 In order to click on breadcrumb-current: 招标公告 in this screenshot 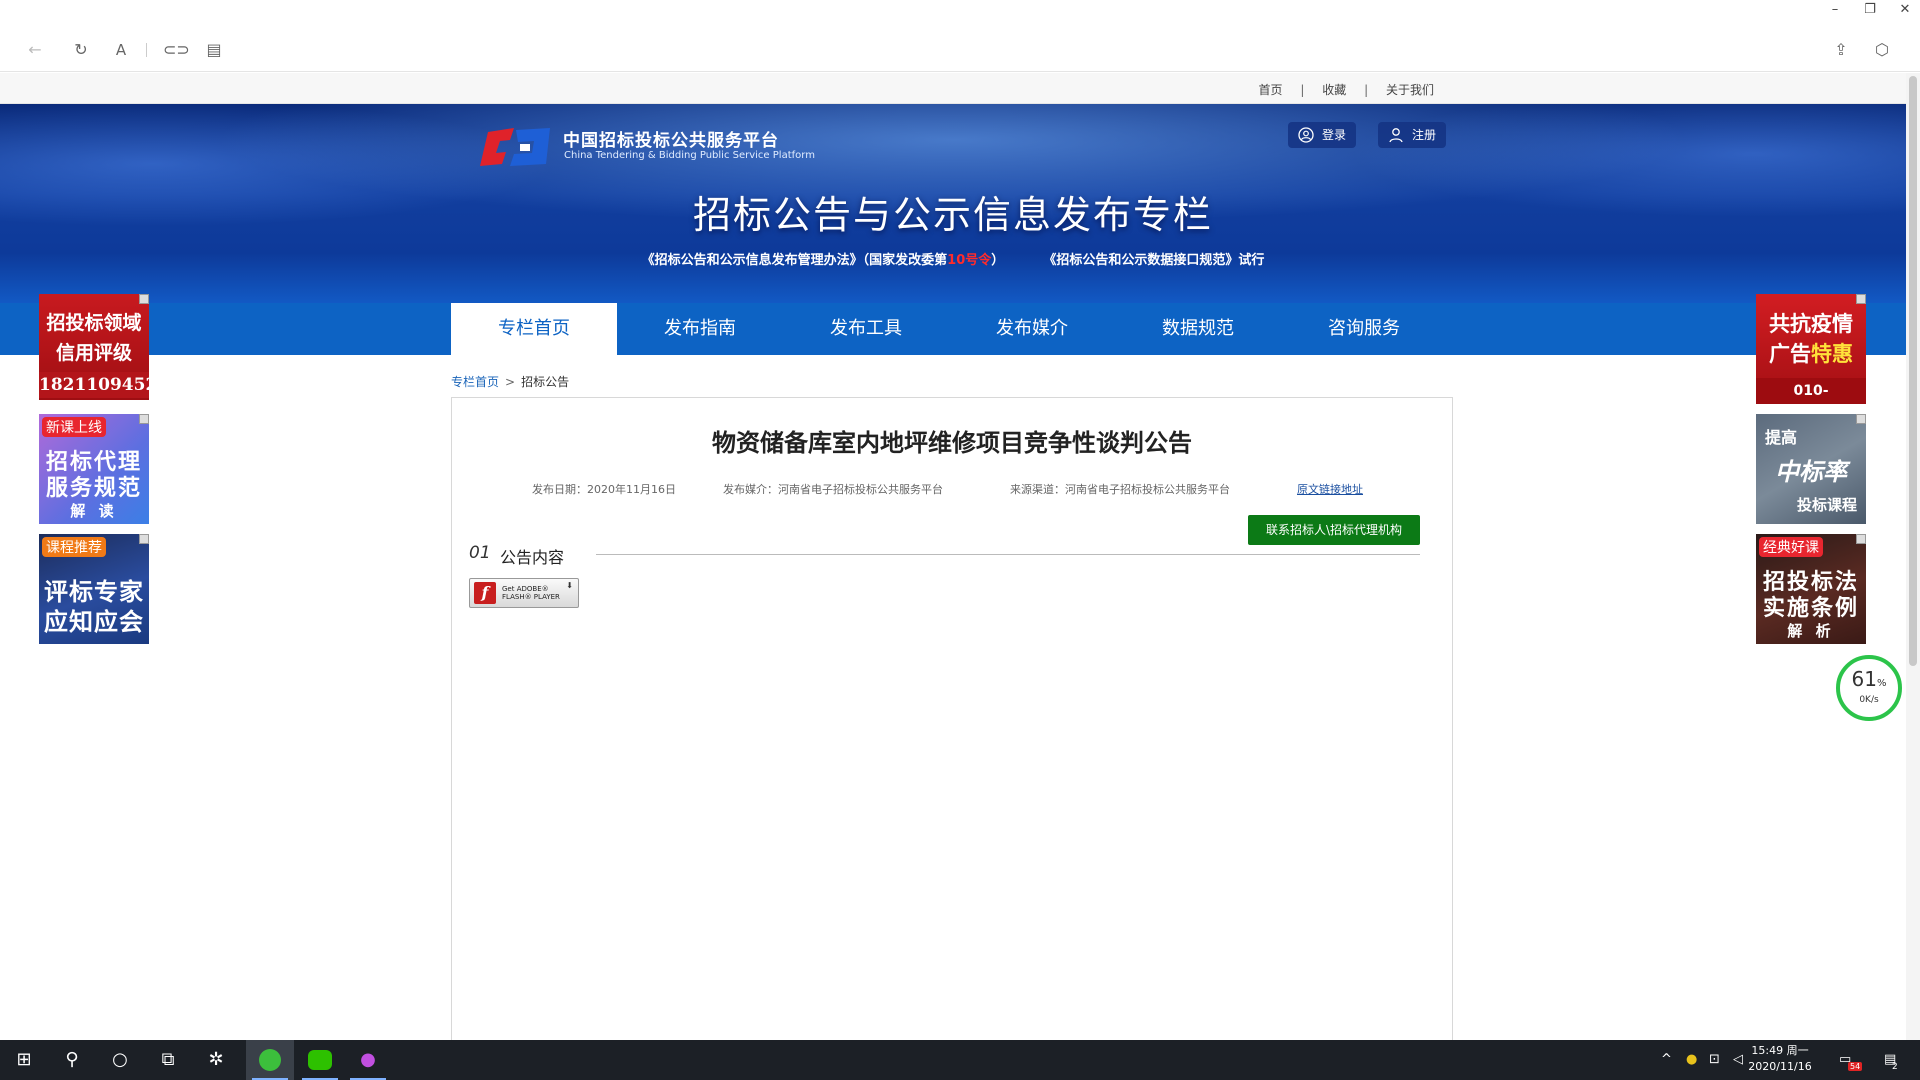, I will do `click(545, 382)`.